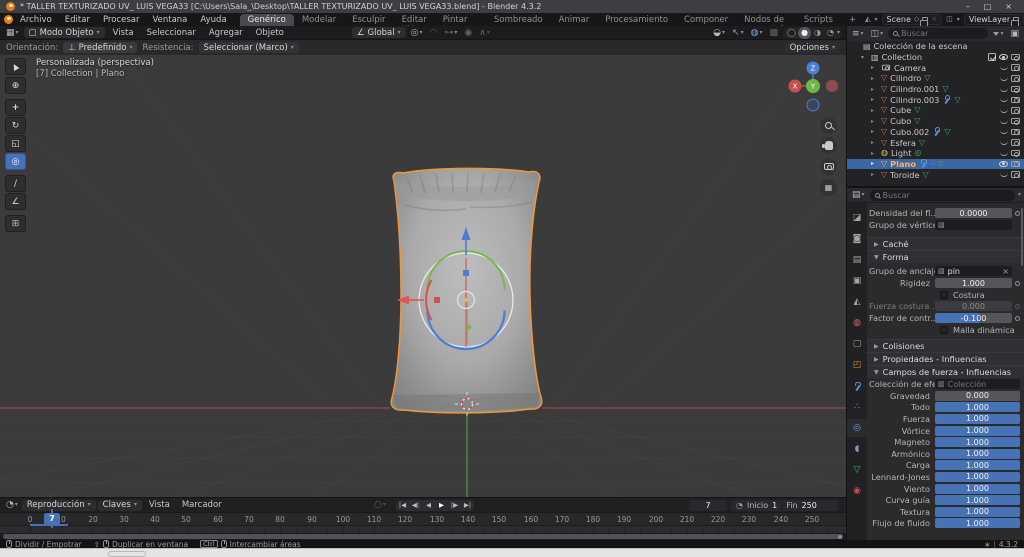 The image size is (1024, 557). Describe the element at coordinates (809, 505) in the screenshot. I see `end-frame-value: 250` at that location.